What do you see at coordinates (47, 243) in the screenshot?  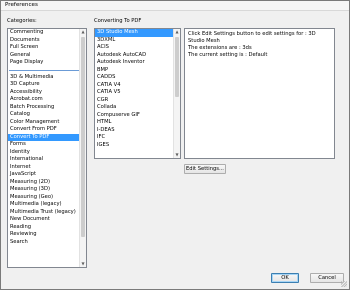 I see `category-item: Search` at bounding box center [47, 243].